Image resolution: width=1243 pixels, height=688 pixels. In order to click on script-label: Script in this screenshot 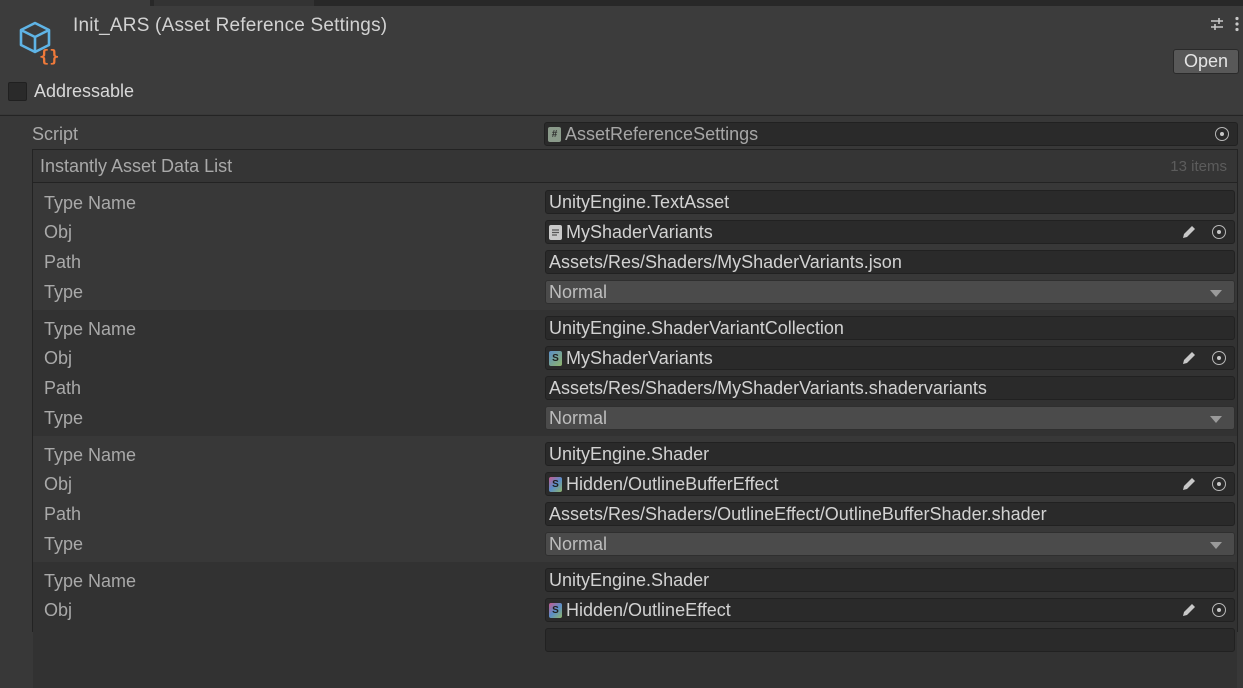, I will do `click(55, 134)`.